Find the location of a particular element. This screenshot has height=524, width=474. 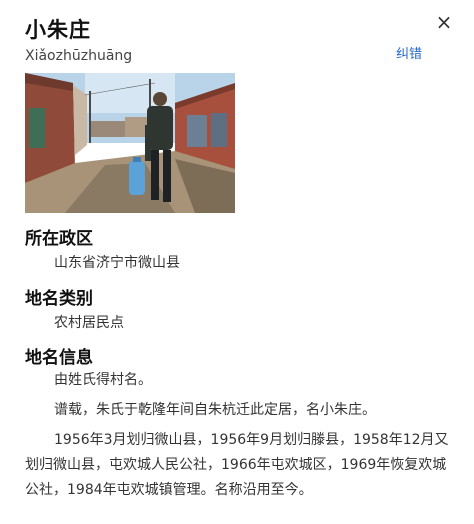

info-paragraph-2: 谱载，朱氏于乾隆年间自朱杭迁此定居，名小朱庄。 is located at coordinates (215, 410).